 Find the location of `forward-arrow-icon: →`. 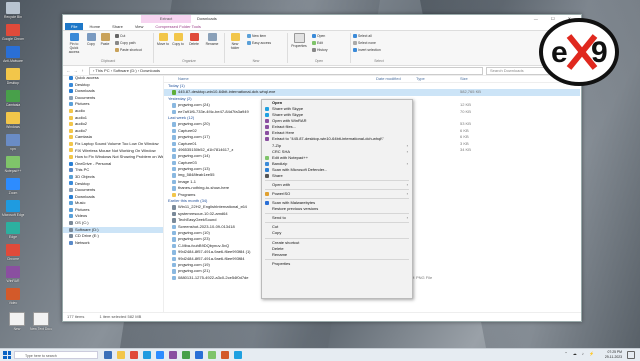

forward-arrow-icon: → is located at coordinates (75, 70).